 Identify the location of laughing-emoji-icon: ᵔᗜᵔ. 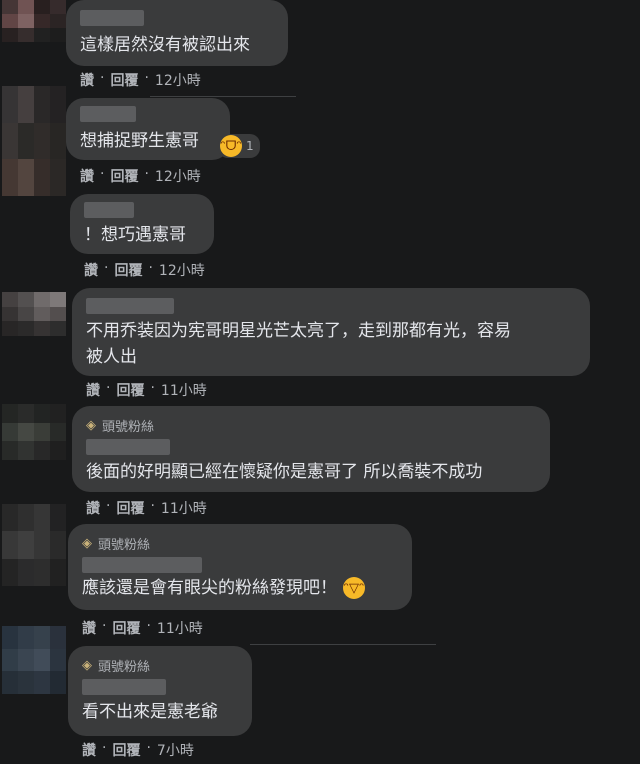
(231, 146).